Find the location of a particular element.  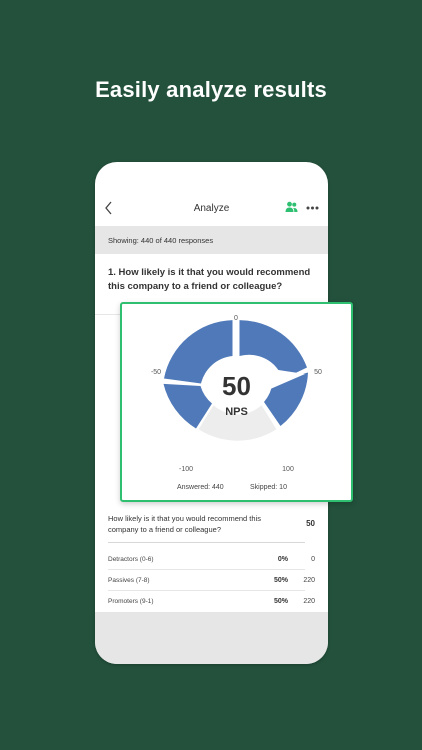

phone-bottom-area is located at coordinates (211, 638).